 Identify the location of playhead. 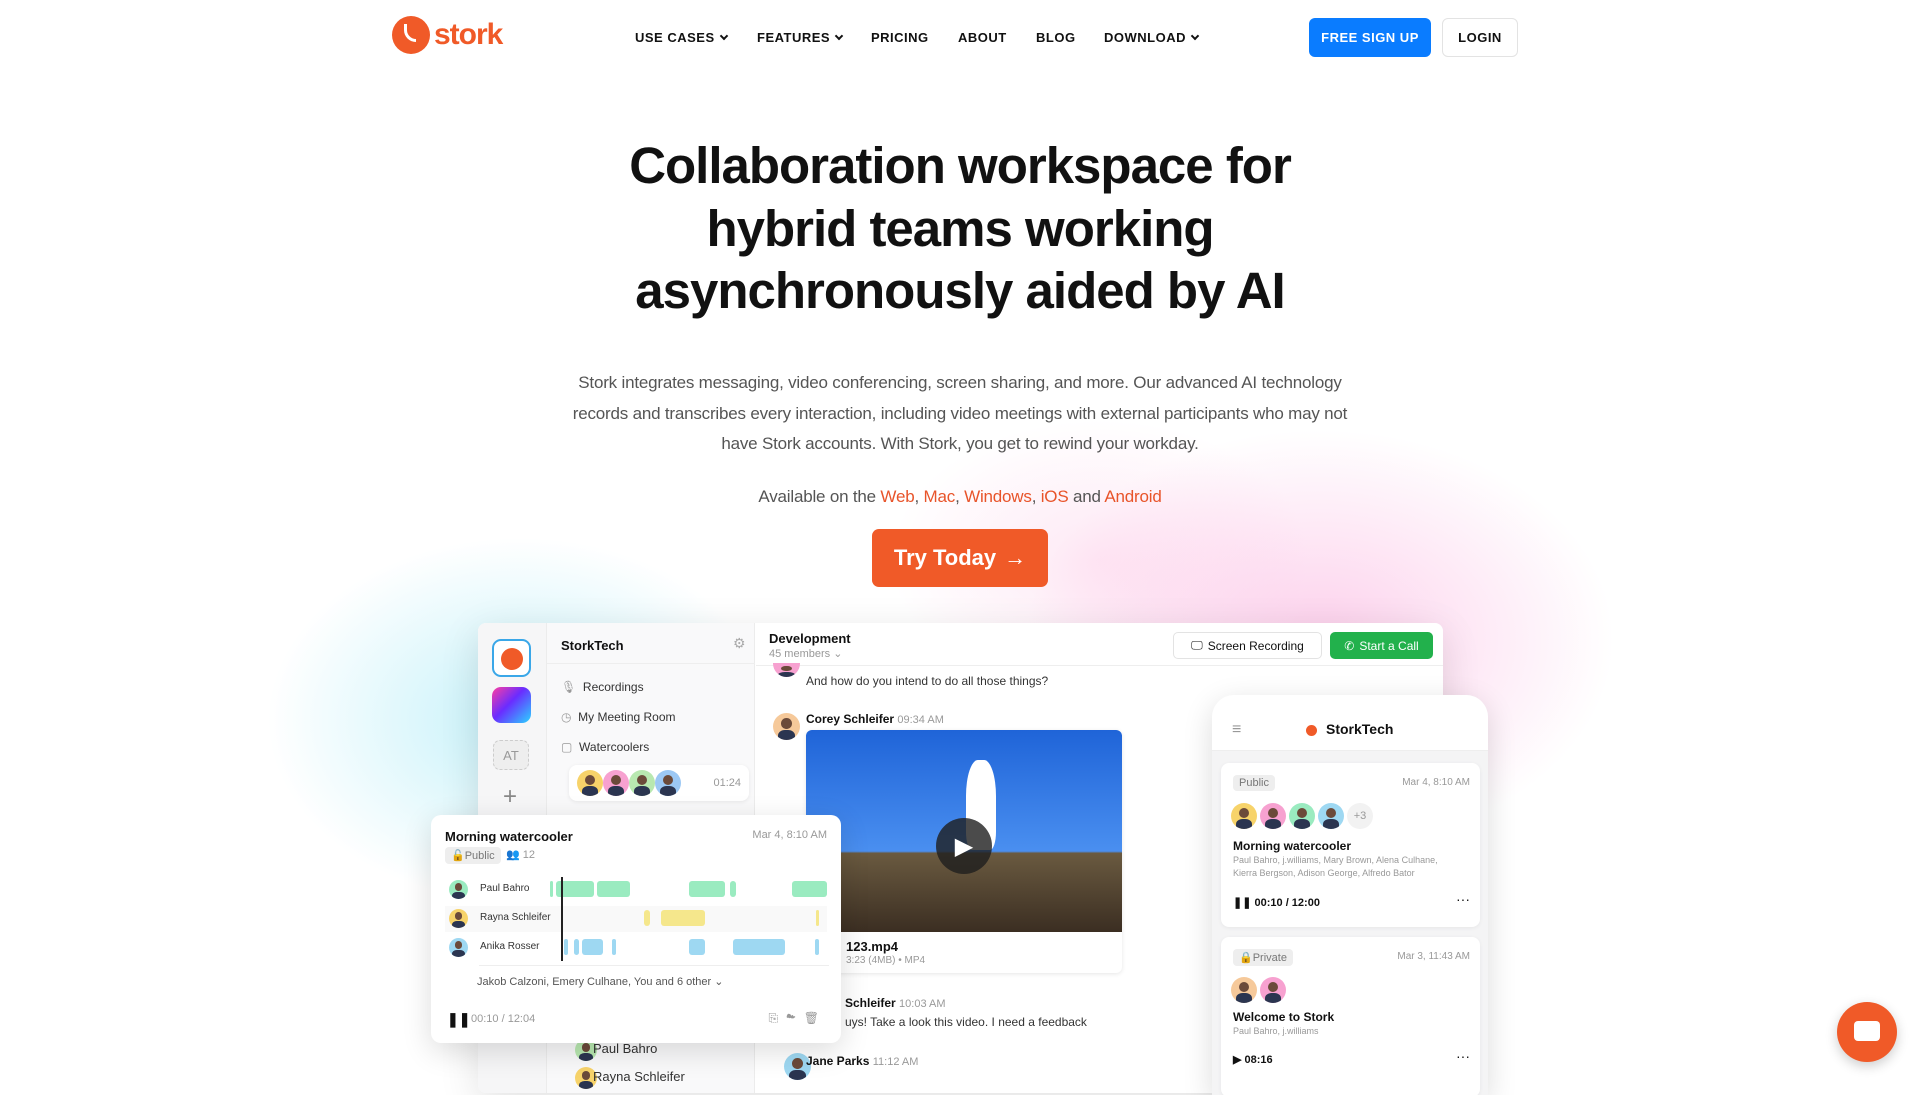
(562, 919).